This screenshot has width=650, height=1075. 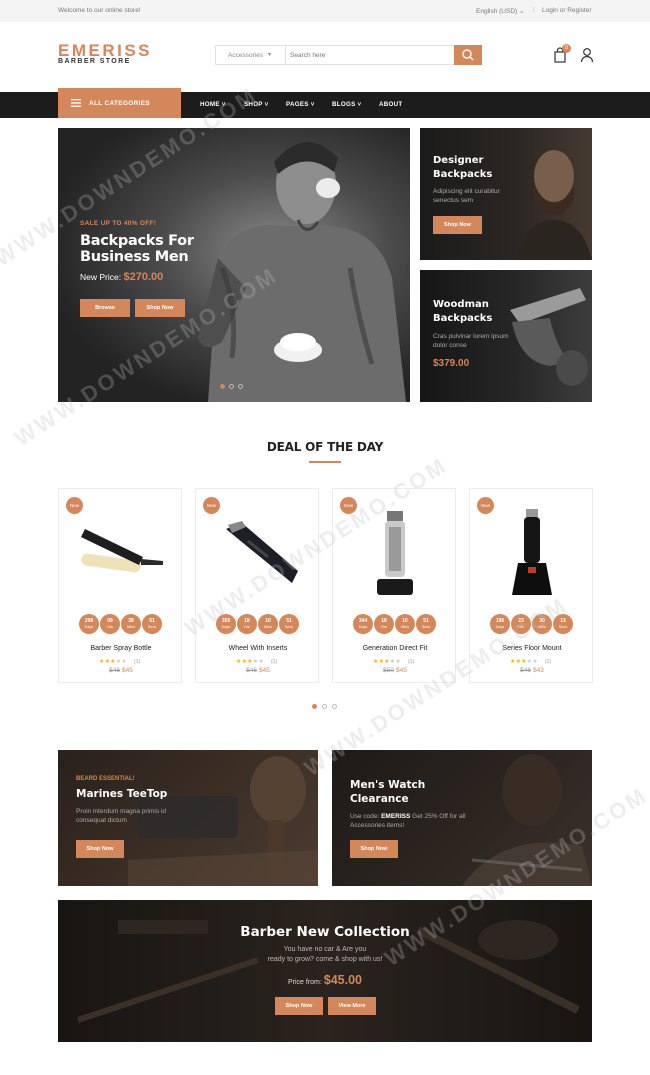 I want to click on collection-text: ready to grow? come & shop with us!, so click(x=325, y=959).